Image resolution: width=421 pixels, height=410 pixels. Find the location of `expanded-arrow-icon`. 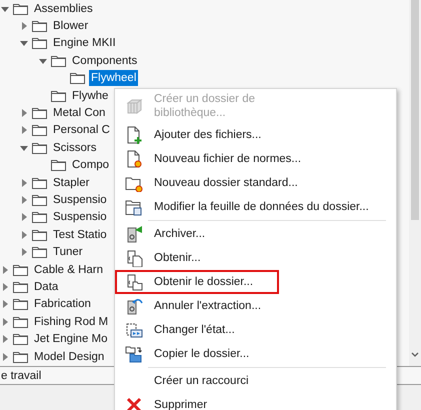

expanded-arrow-icon is located at coordinates (24, 43).